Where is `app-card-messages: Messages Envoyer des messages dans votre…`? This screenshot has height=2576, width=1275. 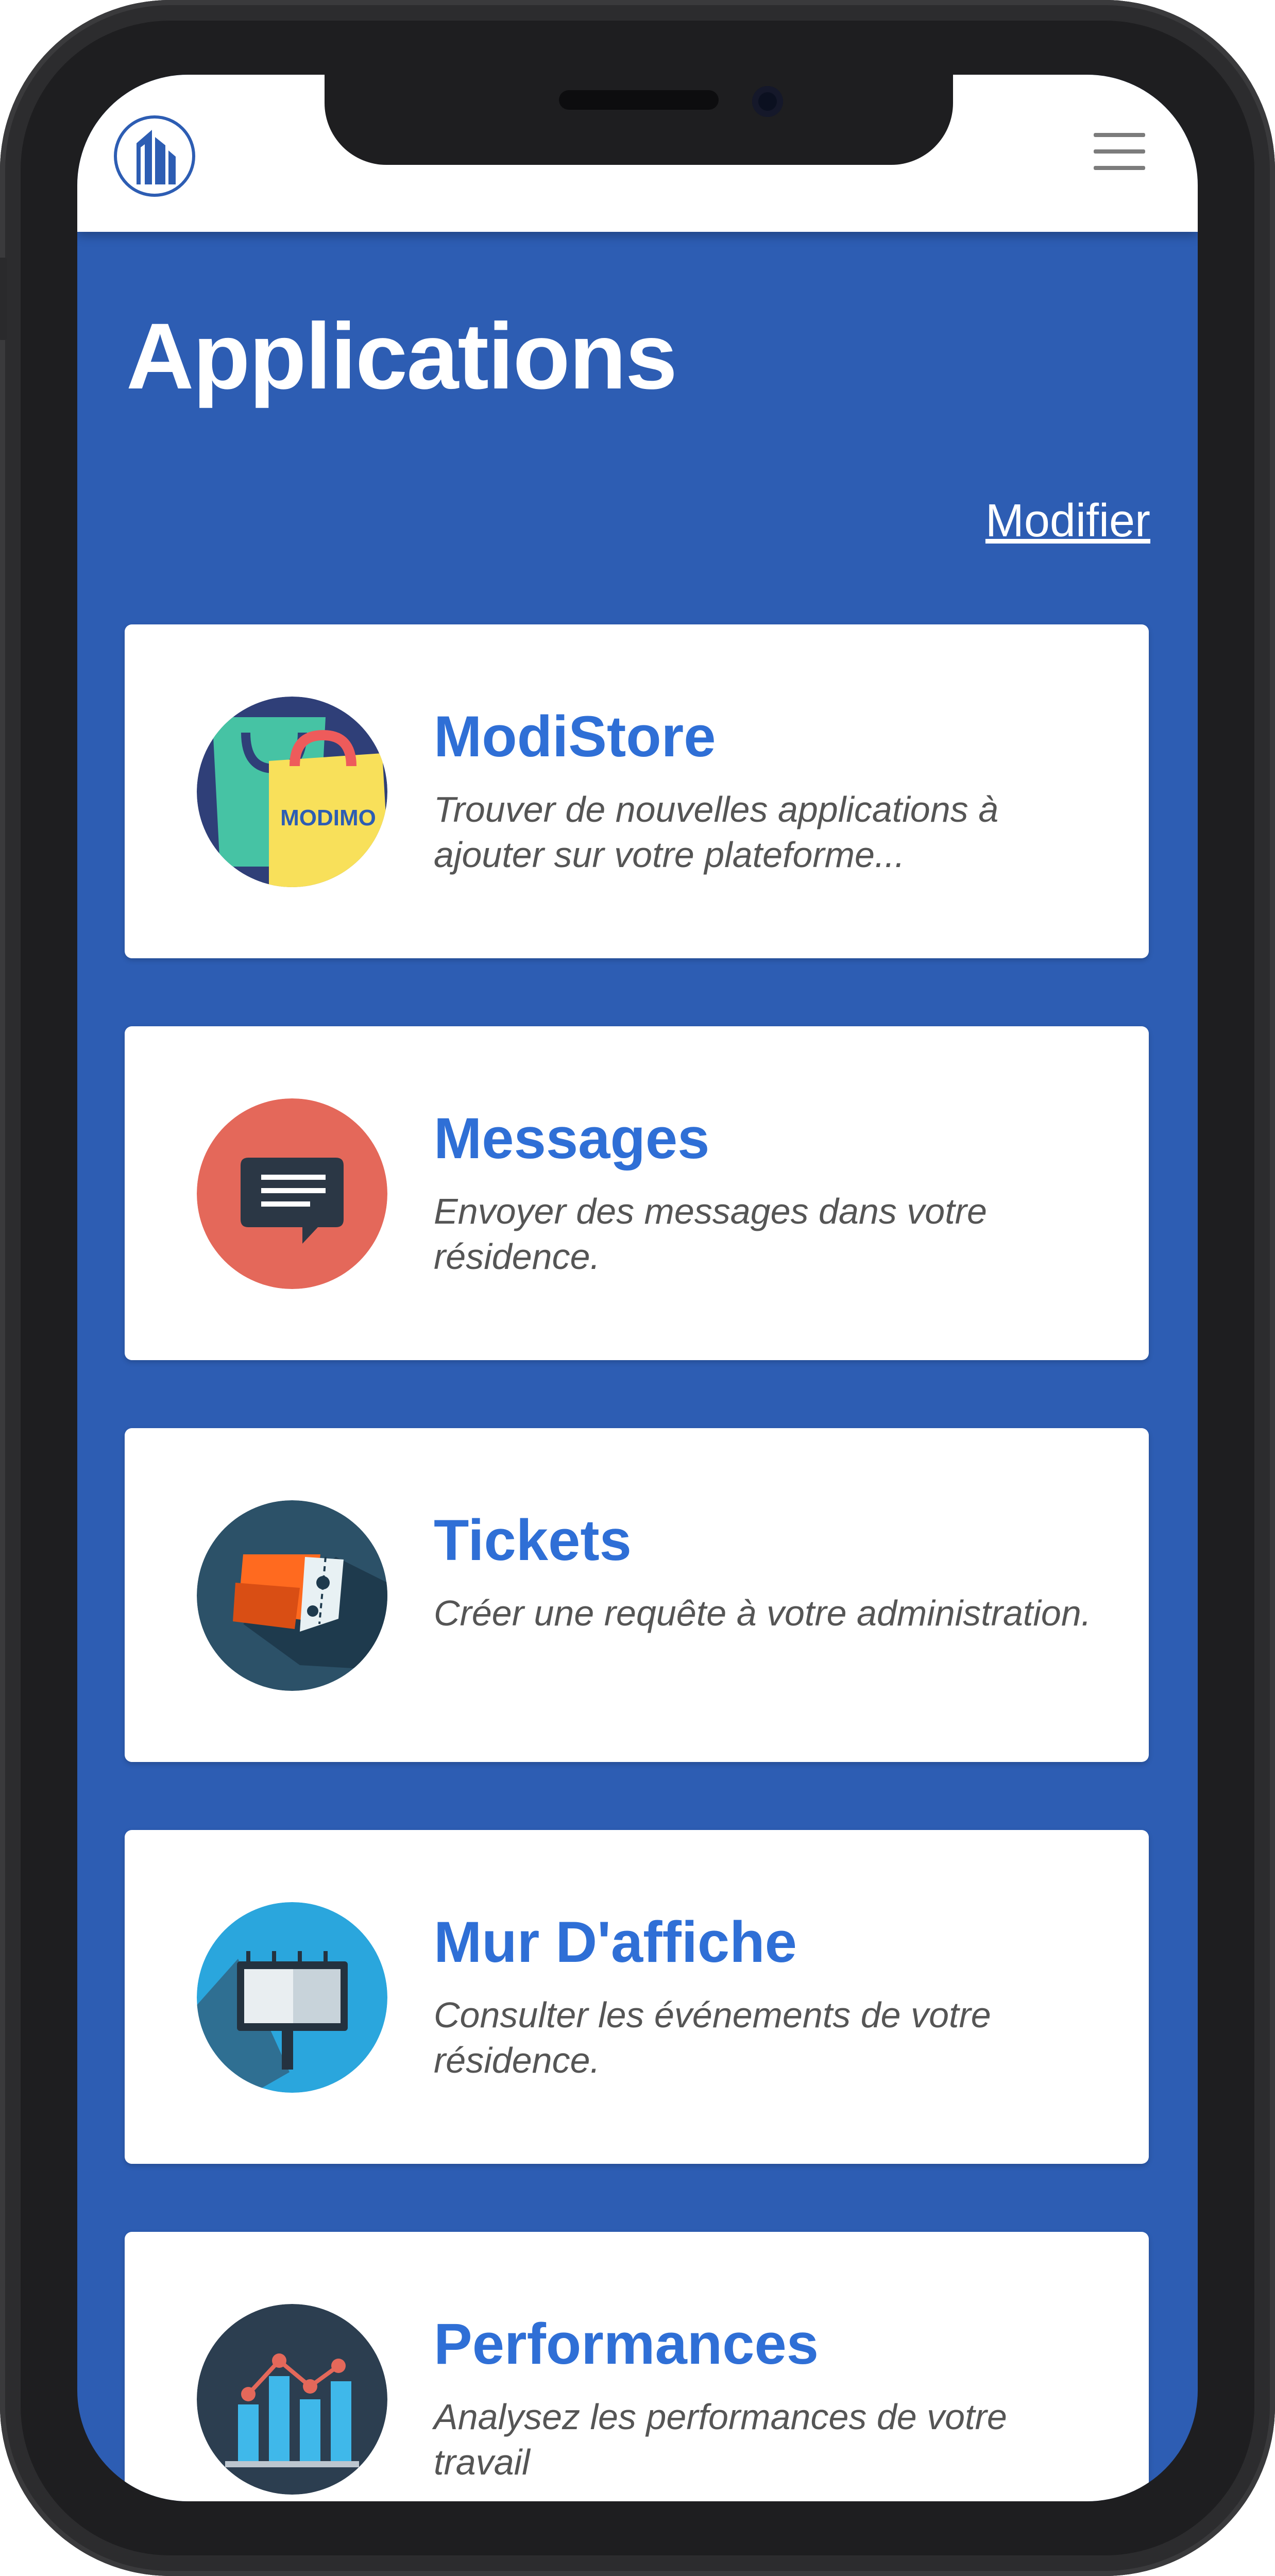
app-card-messages: Messages Envoyer des messages dans votre… is located at coordinates (637, 1193).